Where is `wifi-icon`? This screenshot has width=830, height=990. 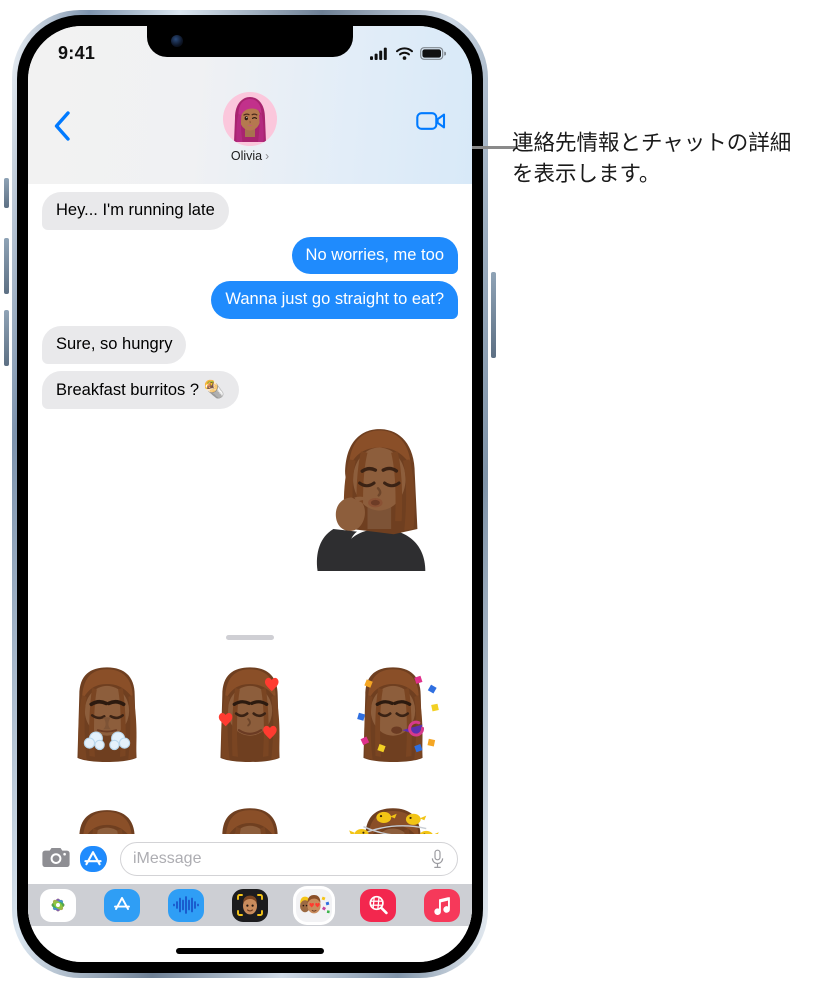 wifi-icon is located at coordinates (404, 53).